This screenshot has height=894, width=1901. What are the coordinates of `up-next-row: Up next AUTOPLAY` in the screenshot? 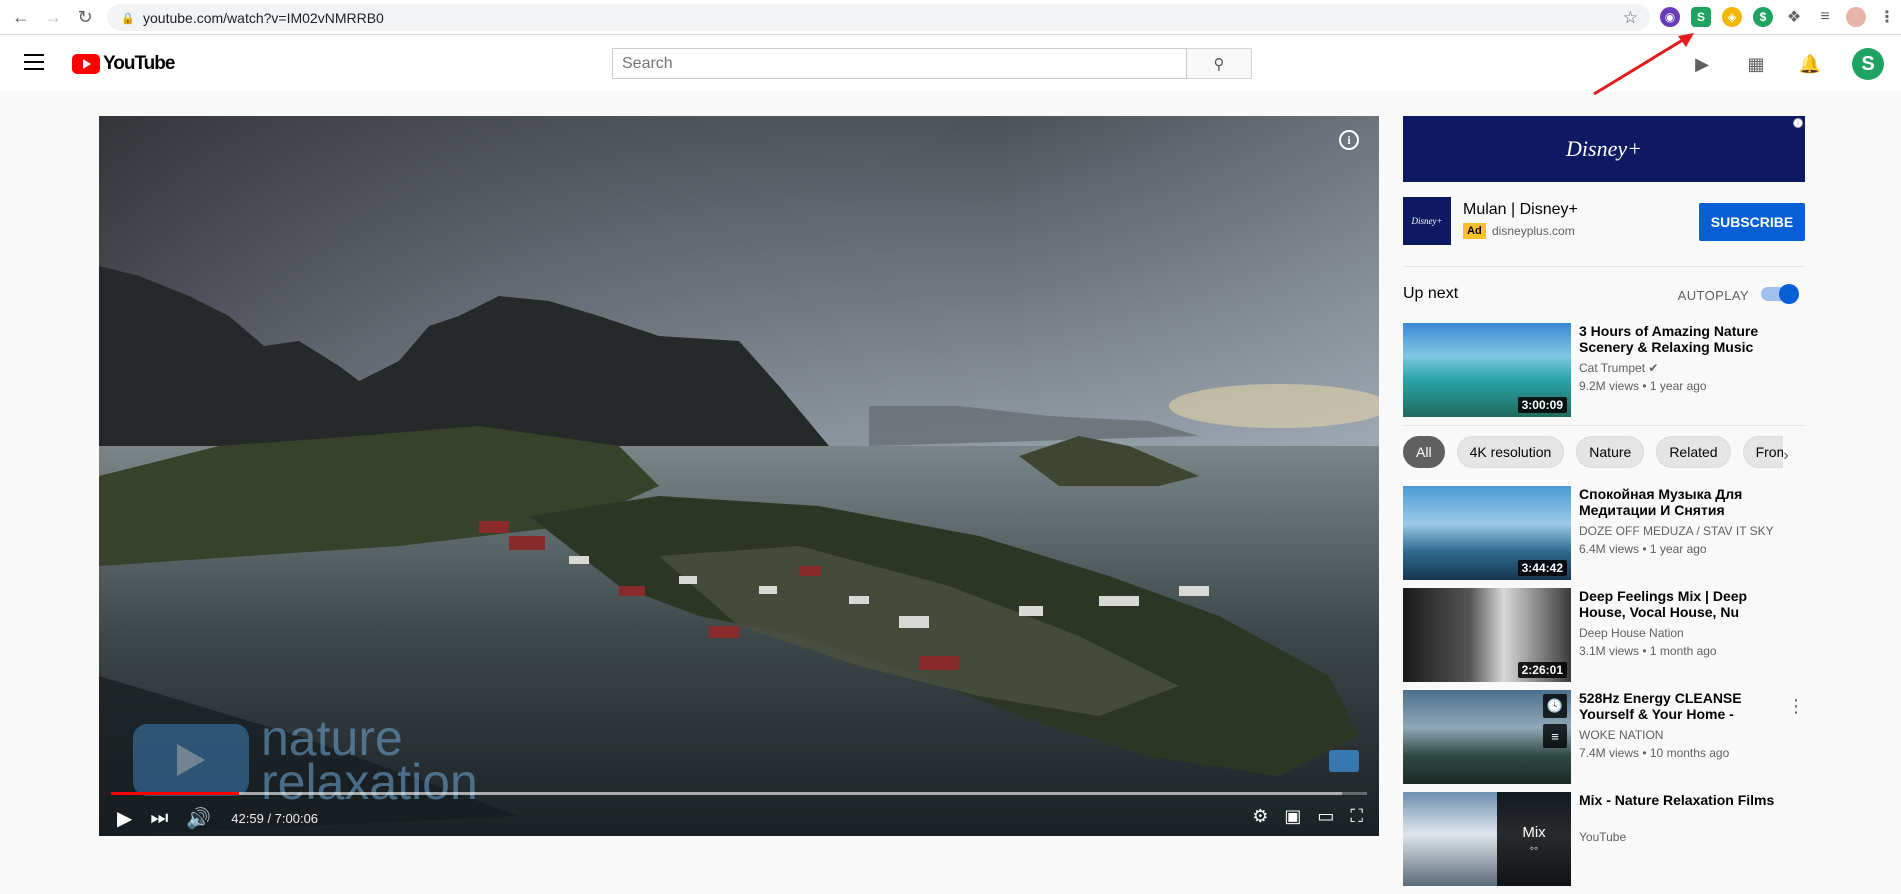 It's located at (1604, 301).